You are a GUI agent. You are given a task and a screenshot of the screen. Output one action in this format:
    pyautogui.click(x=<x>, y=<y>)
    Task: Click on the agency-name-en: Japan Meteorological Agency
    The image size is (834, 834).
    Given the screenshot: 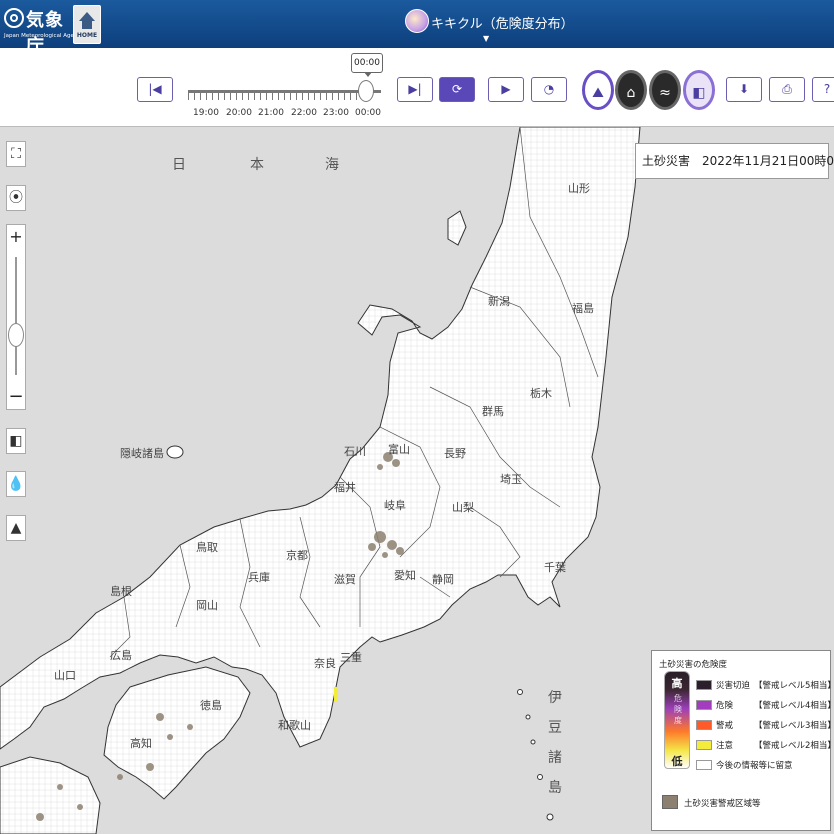 What is the action you would take?
    pyautogui.click(x=44, y=36)
    